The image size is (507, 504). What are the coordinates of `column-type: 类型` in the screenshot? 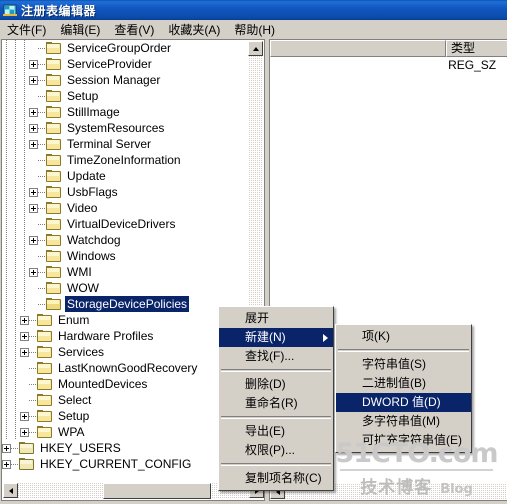 It's located at (476, 48).